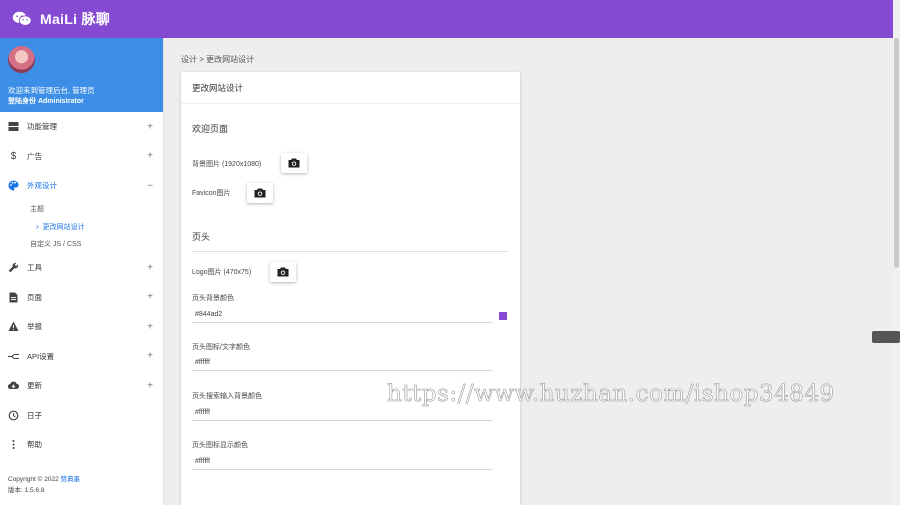  I want to click on sidebar-item-reports: 举报 +, so click(81, 327).